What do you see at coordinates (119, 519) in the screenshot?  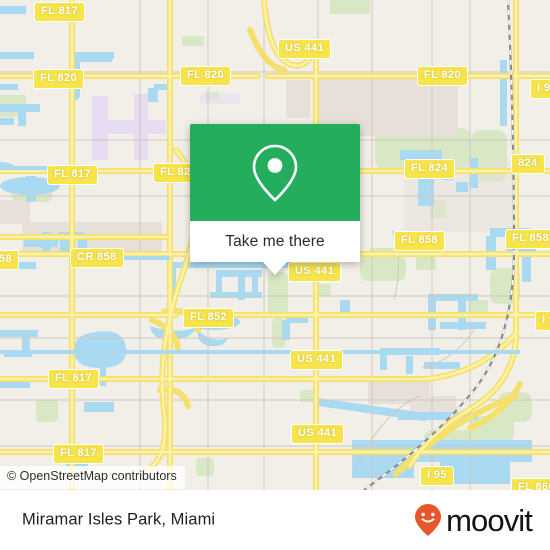 I see `place-title: Miramar Isles Park, Miami` at bounding box center [119, 519].